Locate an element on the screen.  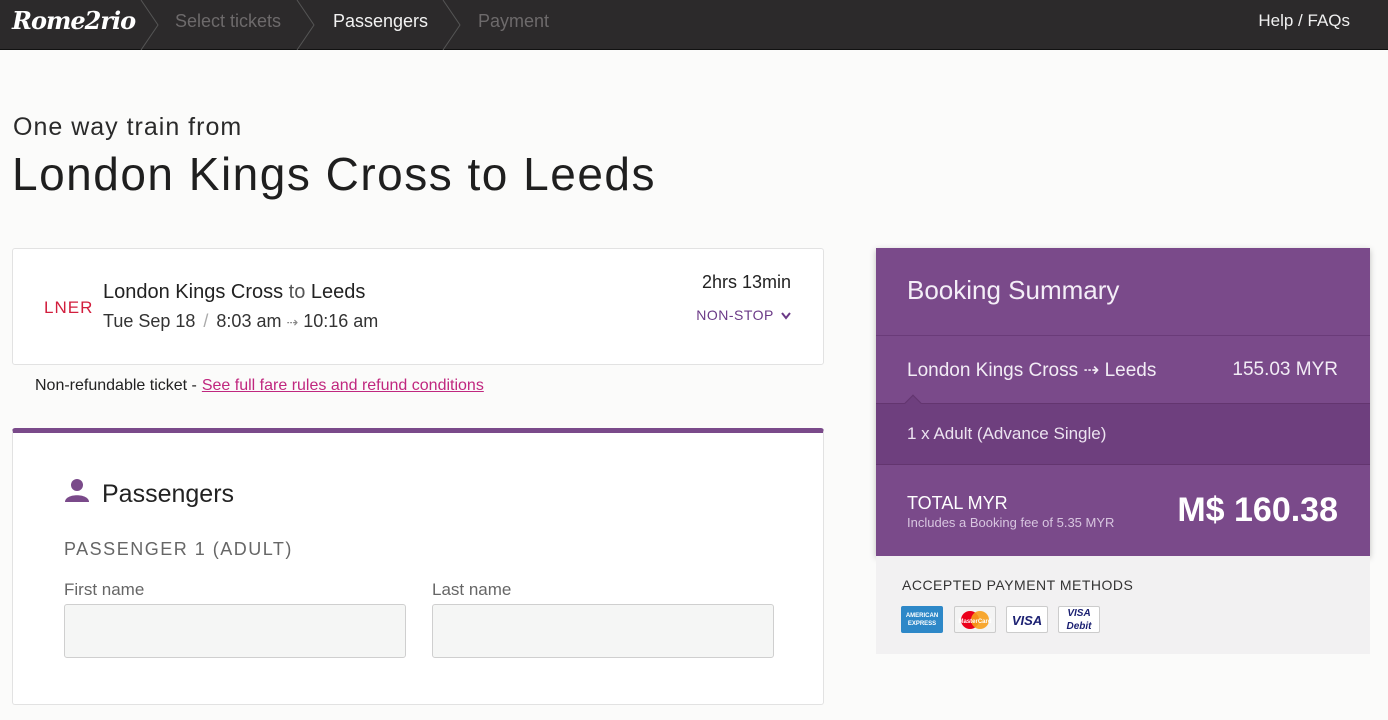
summary-route-row: London Kings Cross ⇢ Leeds 155.03 MYR is located at coordinates (1123, 369).